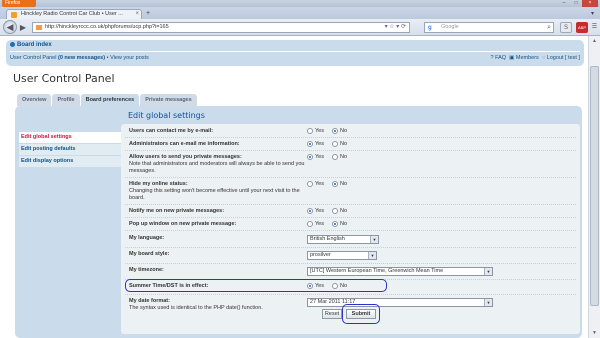  I want to click on language-value: British English, so click(327, 239).